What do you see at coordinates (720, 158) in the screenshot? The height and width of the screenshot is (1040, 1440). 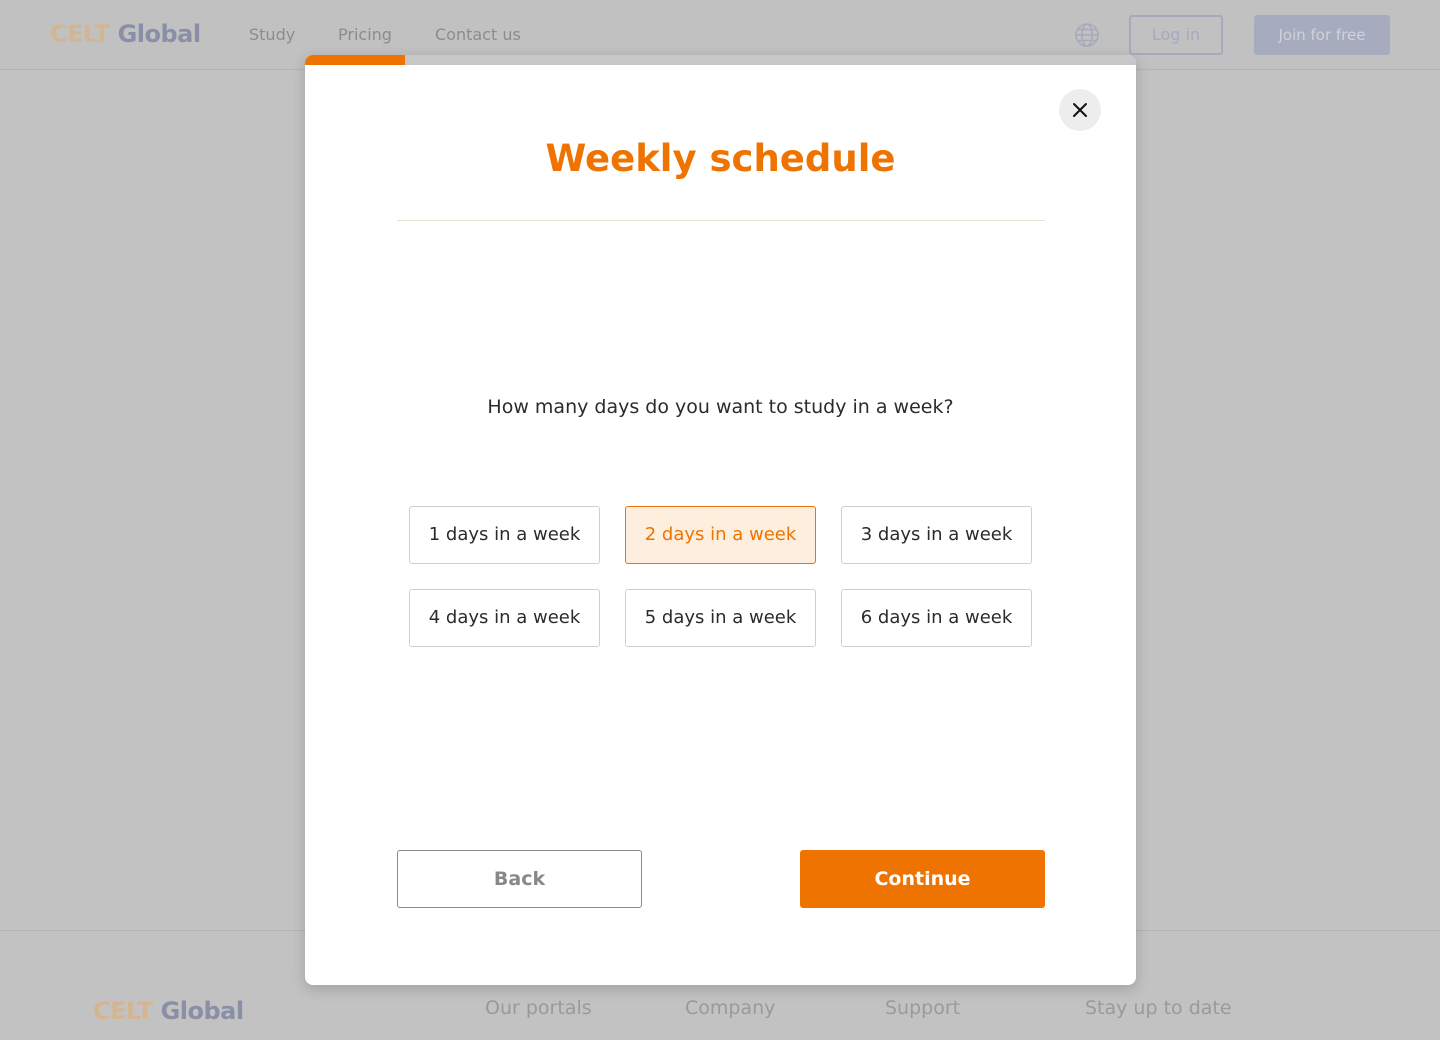 I see `modal-title: Weekly schedule` at bounding box center [720, 158].